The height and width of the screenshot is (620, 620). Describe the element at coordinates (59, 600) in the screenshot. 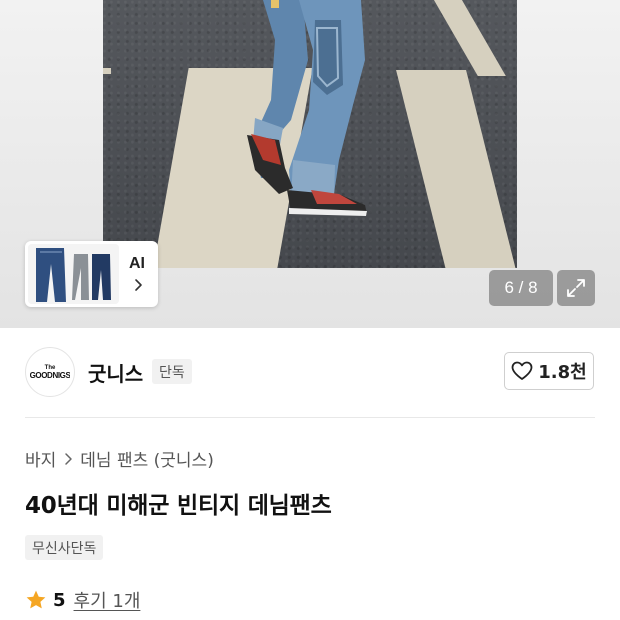

I see `rating-score: 5` at that location.